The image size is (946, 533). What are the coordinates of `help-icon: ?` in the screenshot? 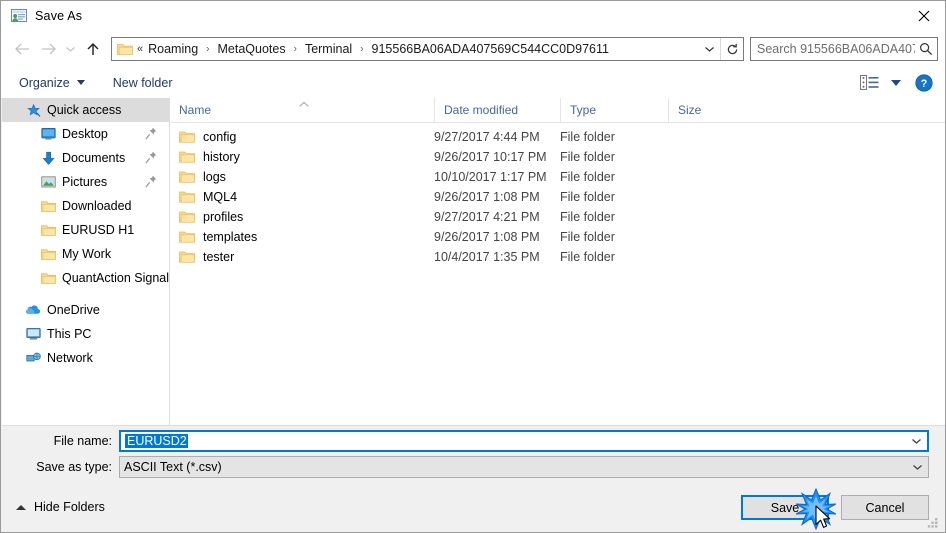 It's located at (924, 82).